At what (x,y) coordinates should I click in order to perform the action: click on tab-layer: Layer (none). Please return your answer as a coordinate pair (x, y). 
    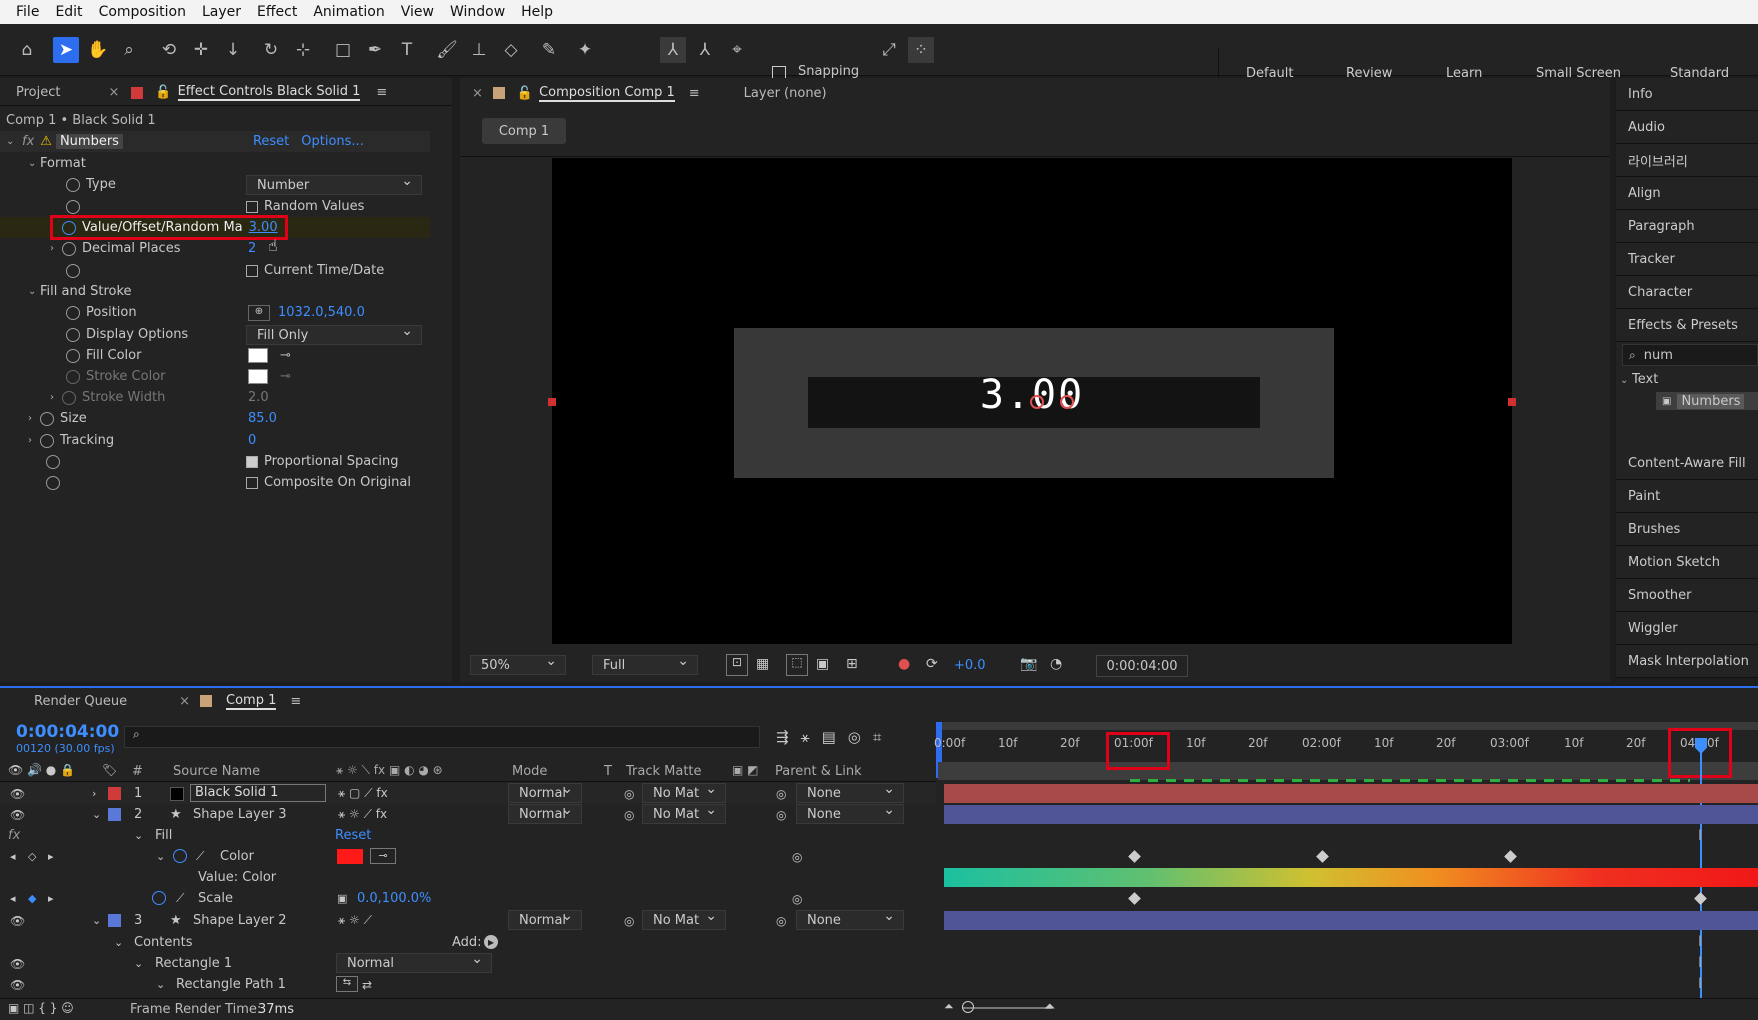
    Looking at the image, I should click on (785, 93).